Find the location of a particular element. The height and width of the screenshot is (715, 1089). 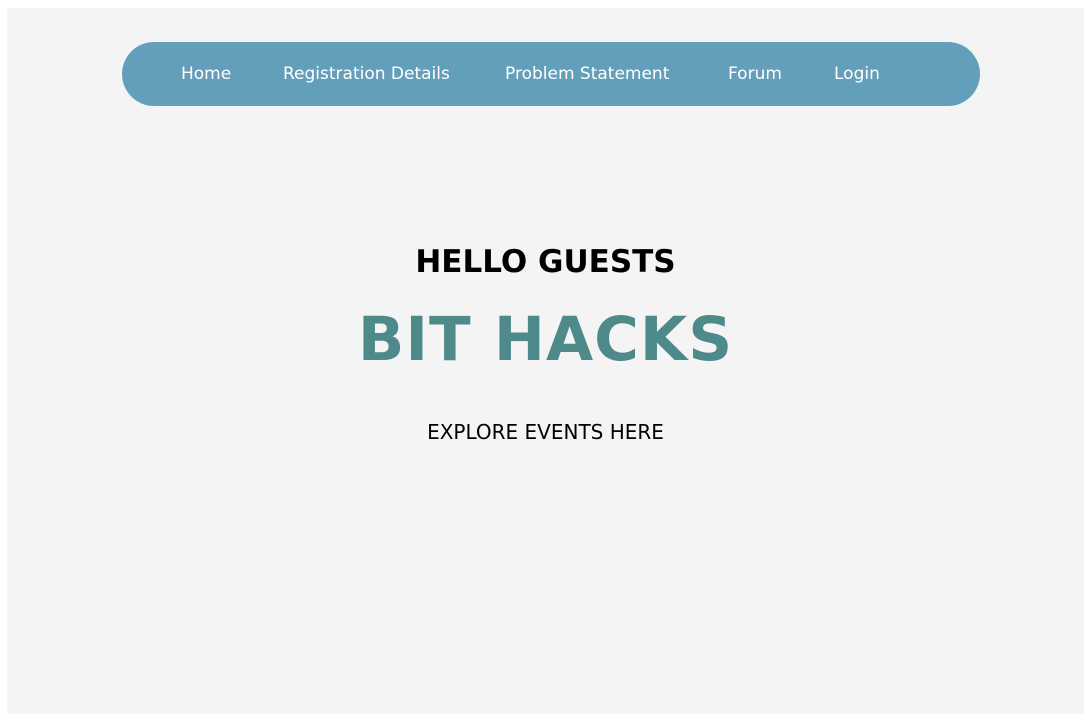

nav-link-home: Home is located at coordinates (206, 74).